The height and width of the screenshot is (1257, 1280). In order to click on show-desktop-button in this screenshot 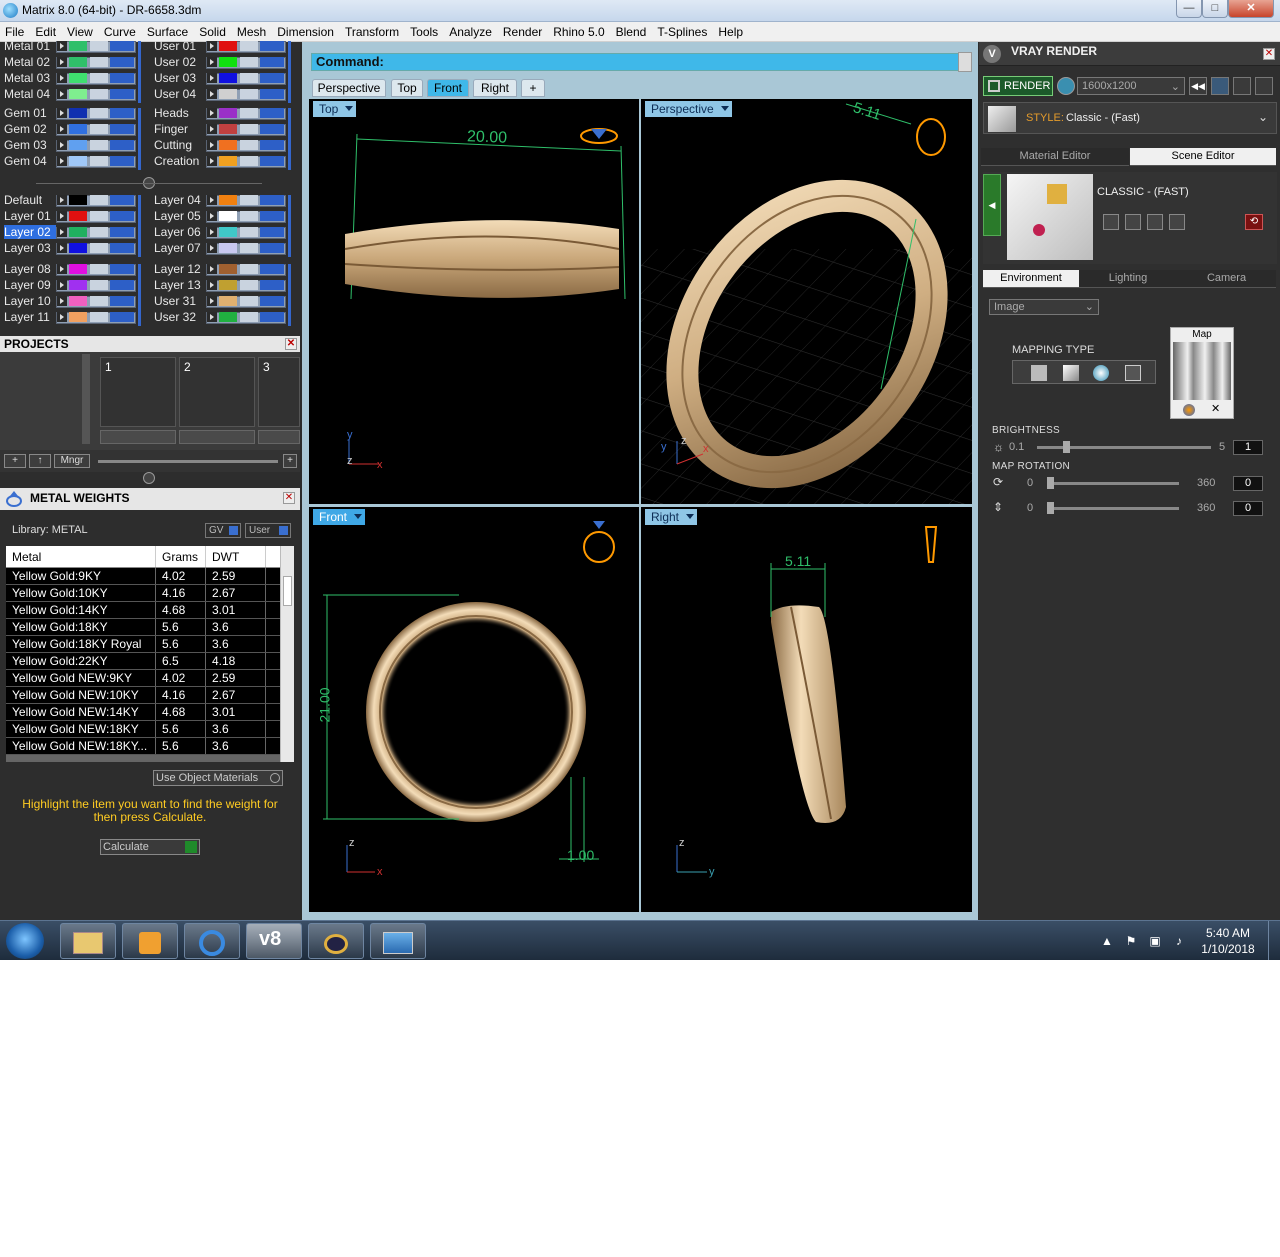, I will do `click(1274, 940)`.